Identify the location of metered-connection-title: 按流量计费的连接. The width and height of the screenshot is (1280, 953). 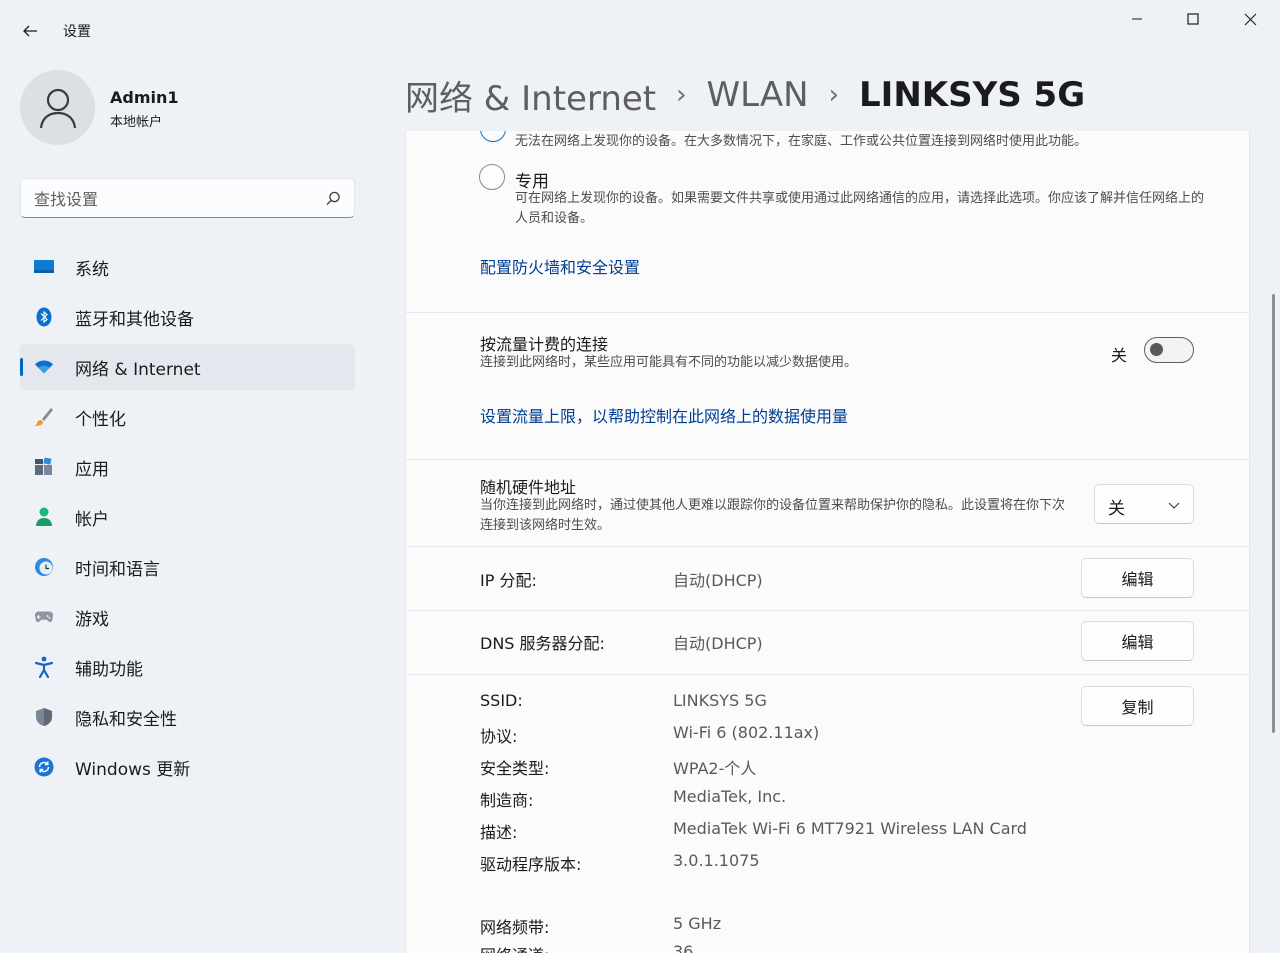
(544, 344).